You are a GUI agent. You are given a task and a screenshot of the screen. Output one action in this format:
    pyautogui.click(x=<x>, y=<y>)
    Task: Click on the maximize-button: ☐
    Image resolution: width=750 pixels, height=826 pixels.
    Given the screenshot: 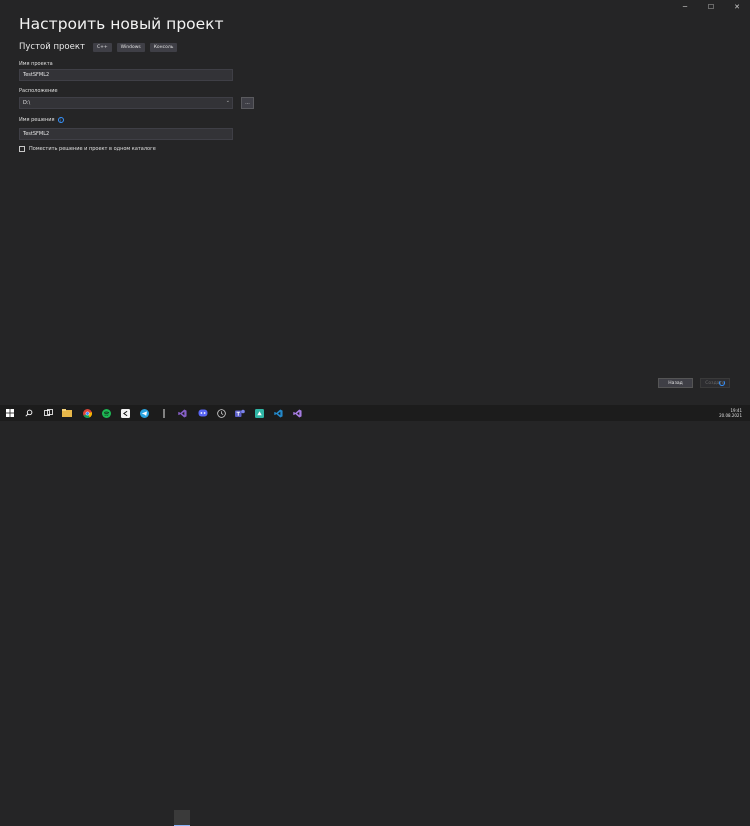 What is the action you would take?
    pyautogui.click(x=711, y=7)
    